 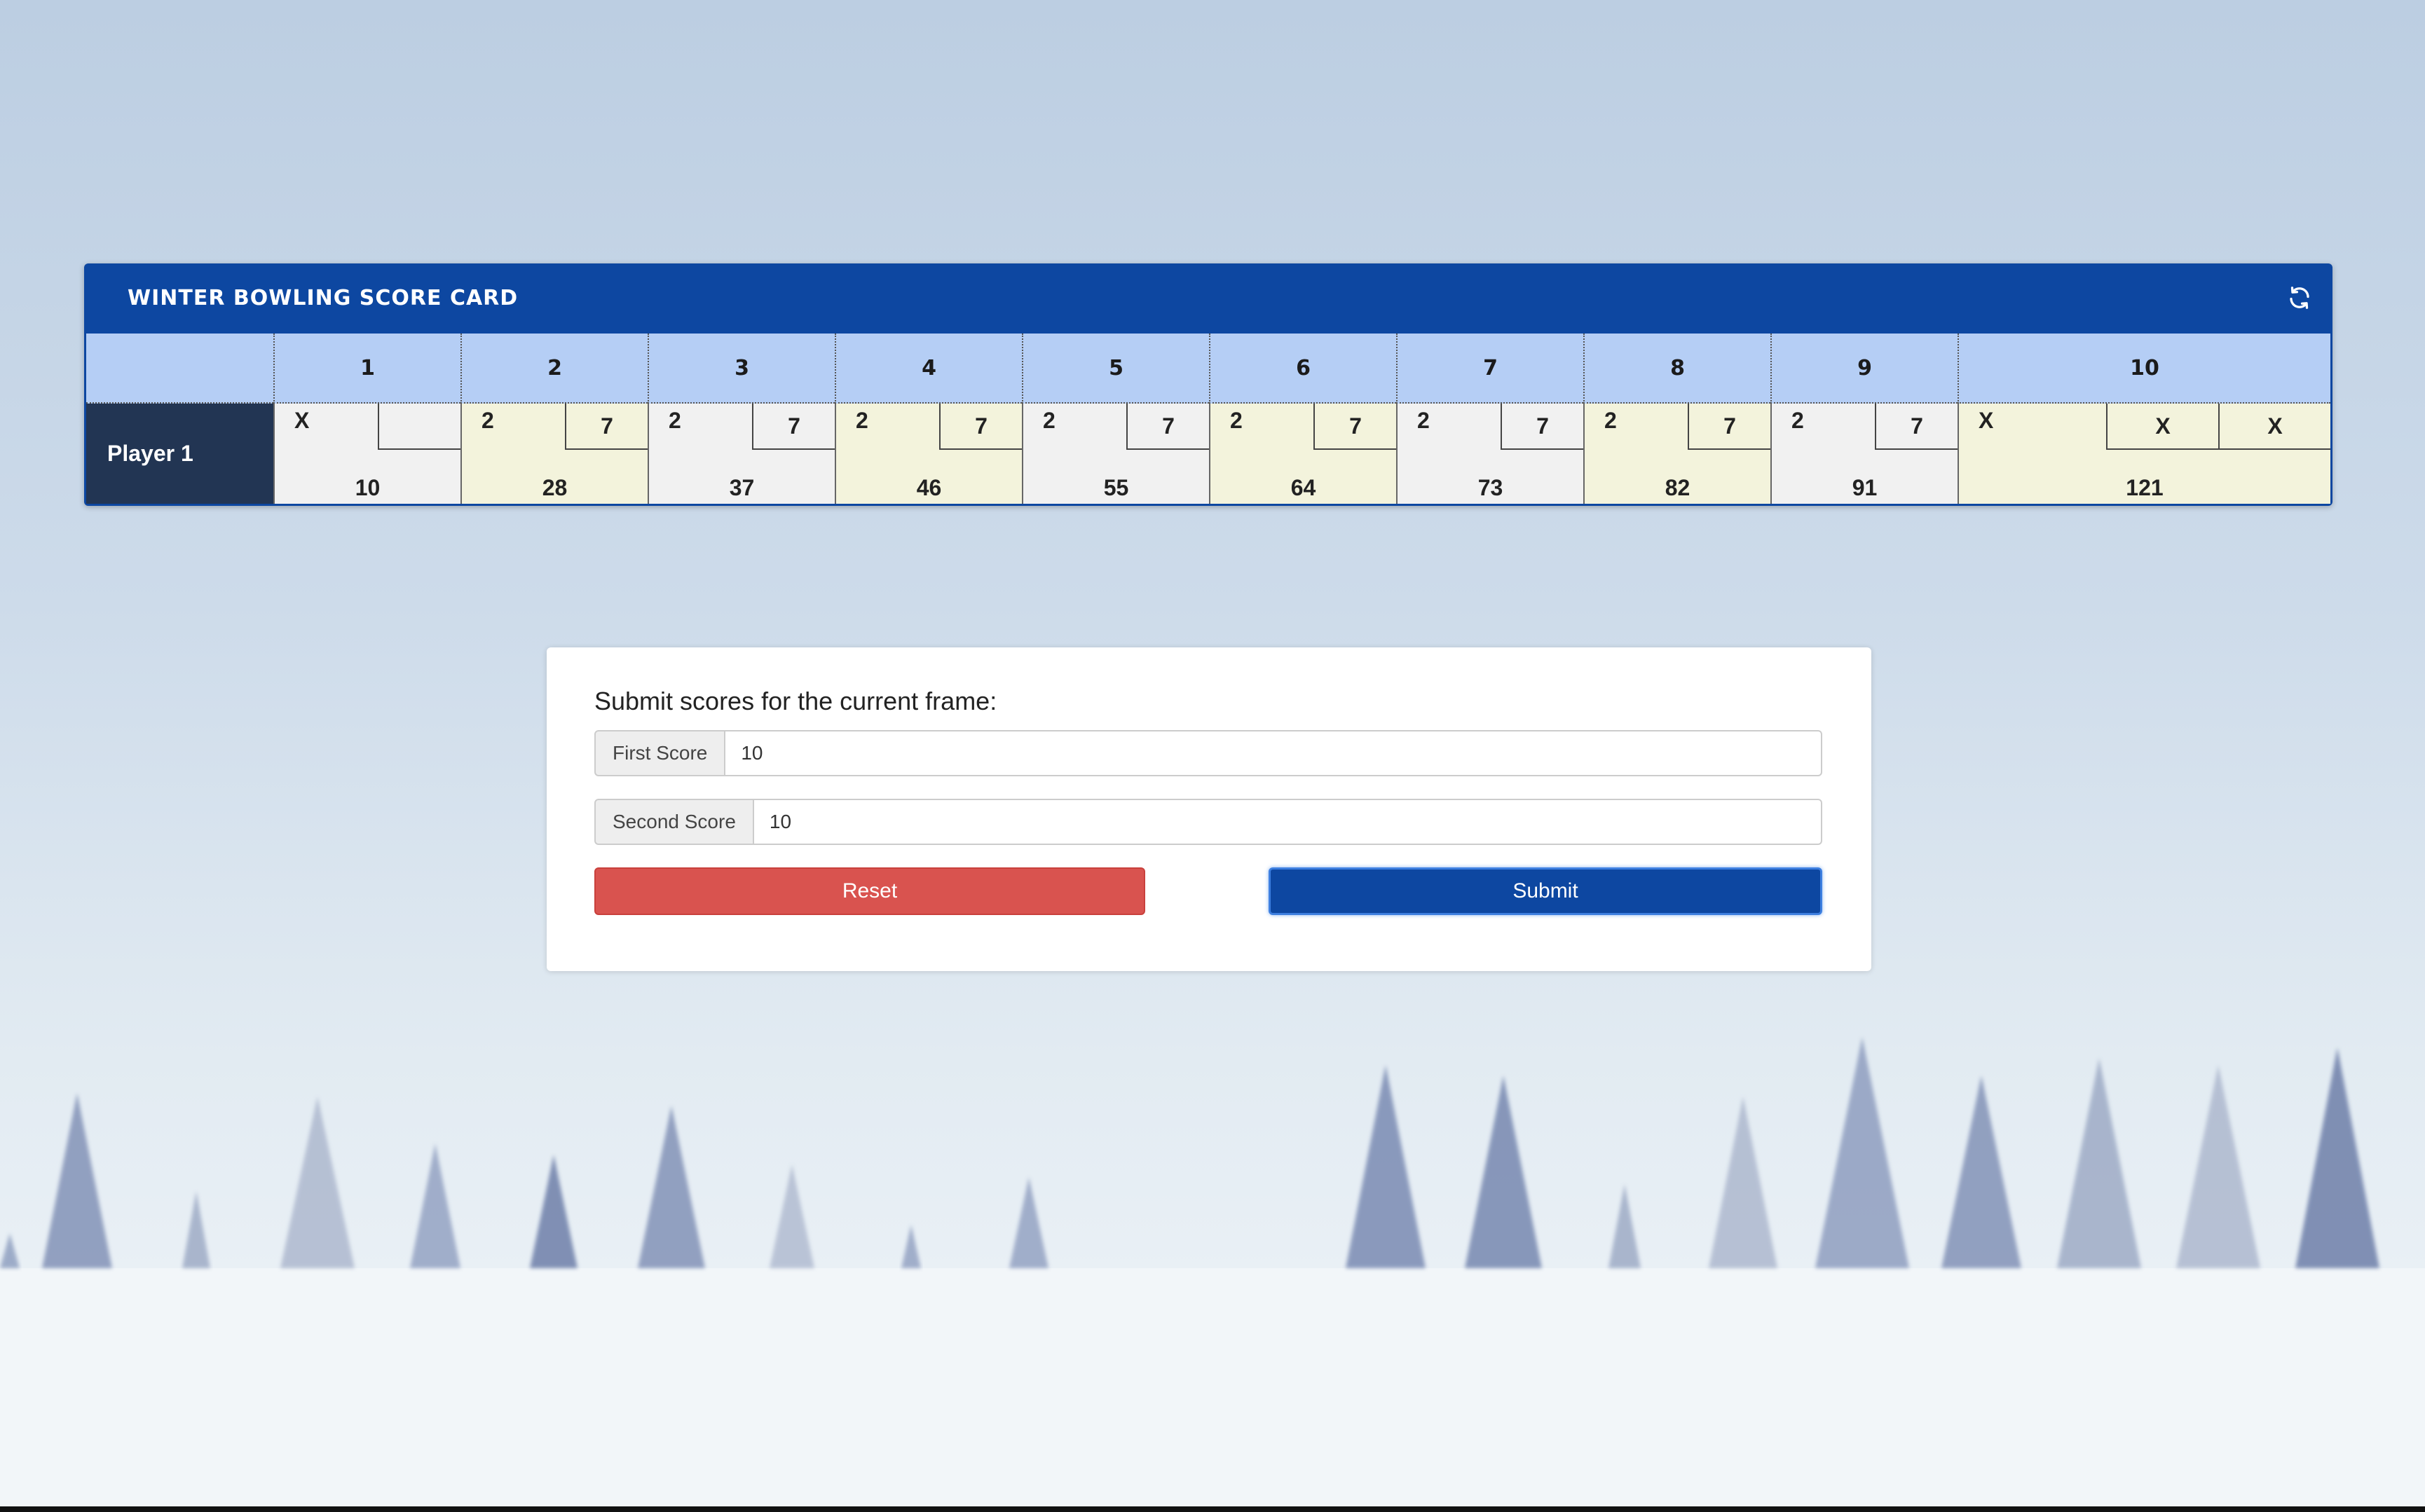 I want to click on score-card-header: Winter Bowling Score Card, so click(x=1208, y=298).